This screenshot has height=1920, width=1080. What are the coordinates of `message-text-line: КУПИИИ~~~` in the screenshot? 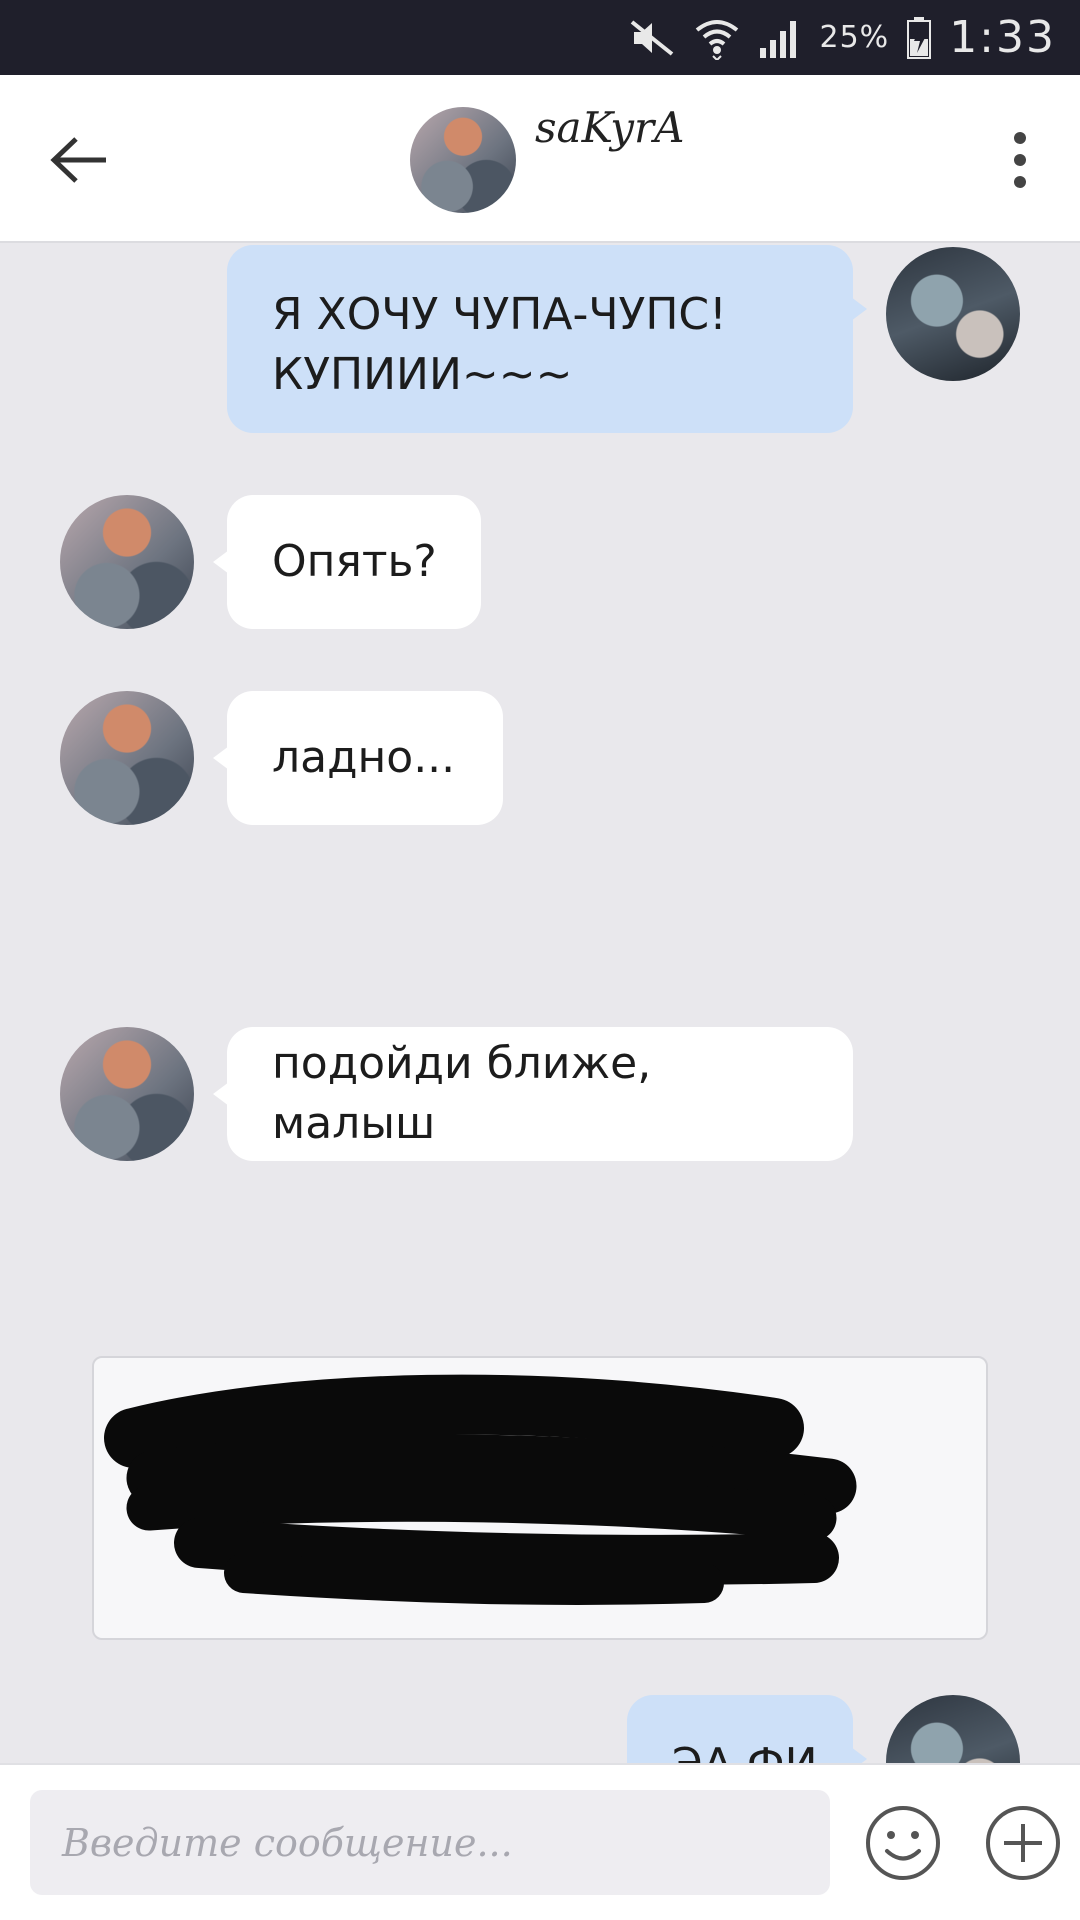 It's located at (422, 374).